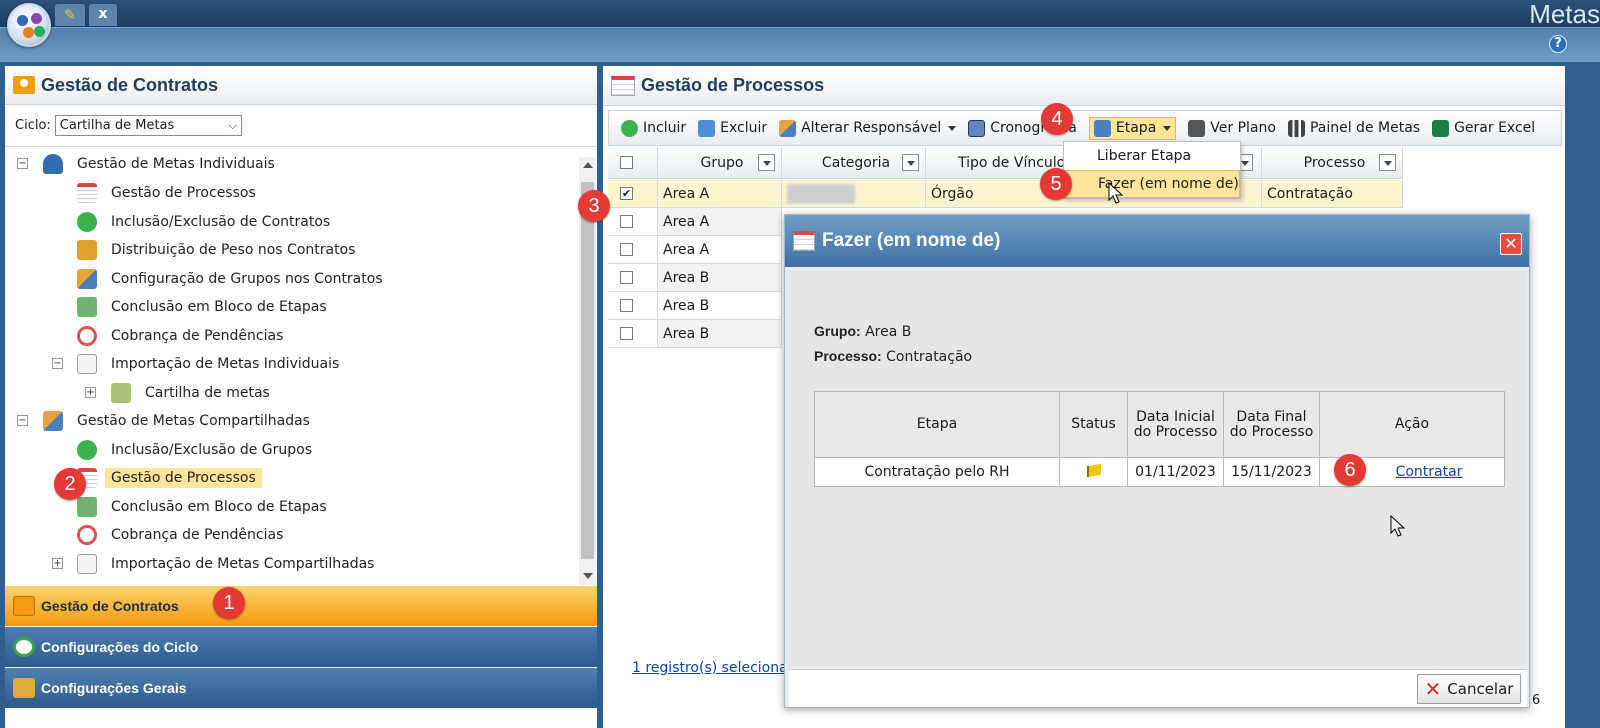 The width and height of the screenshot is (1600, 728). Describe the element at coordinates (1152, 184) in the screenshot. I see `menu-item-fazer-em-nome-de: Fazer (em nome de)` at that location.